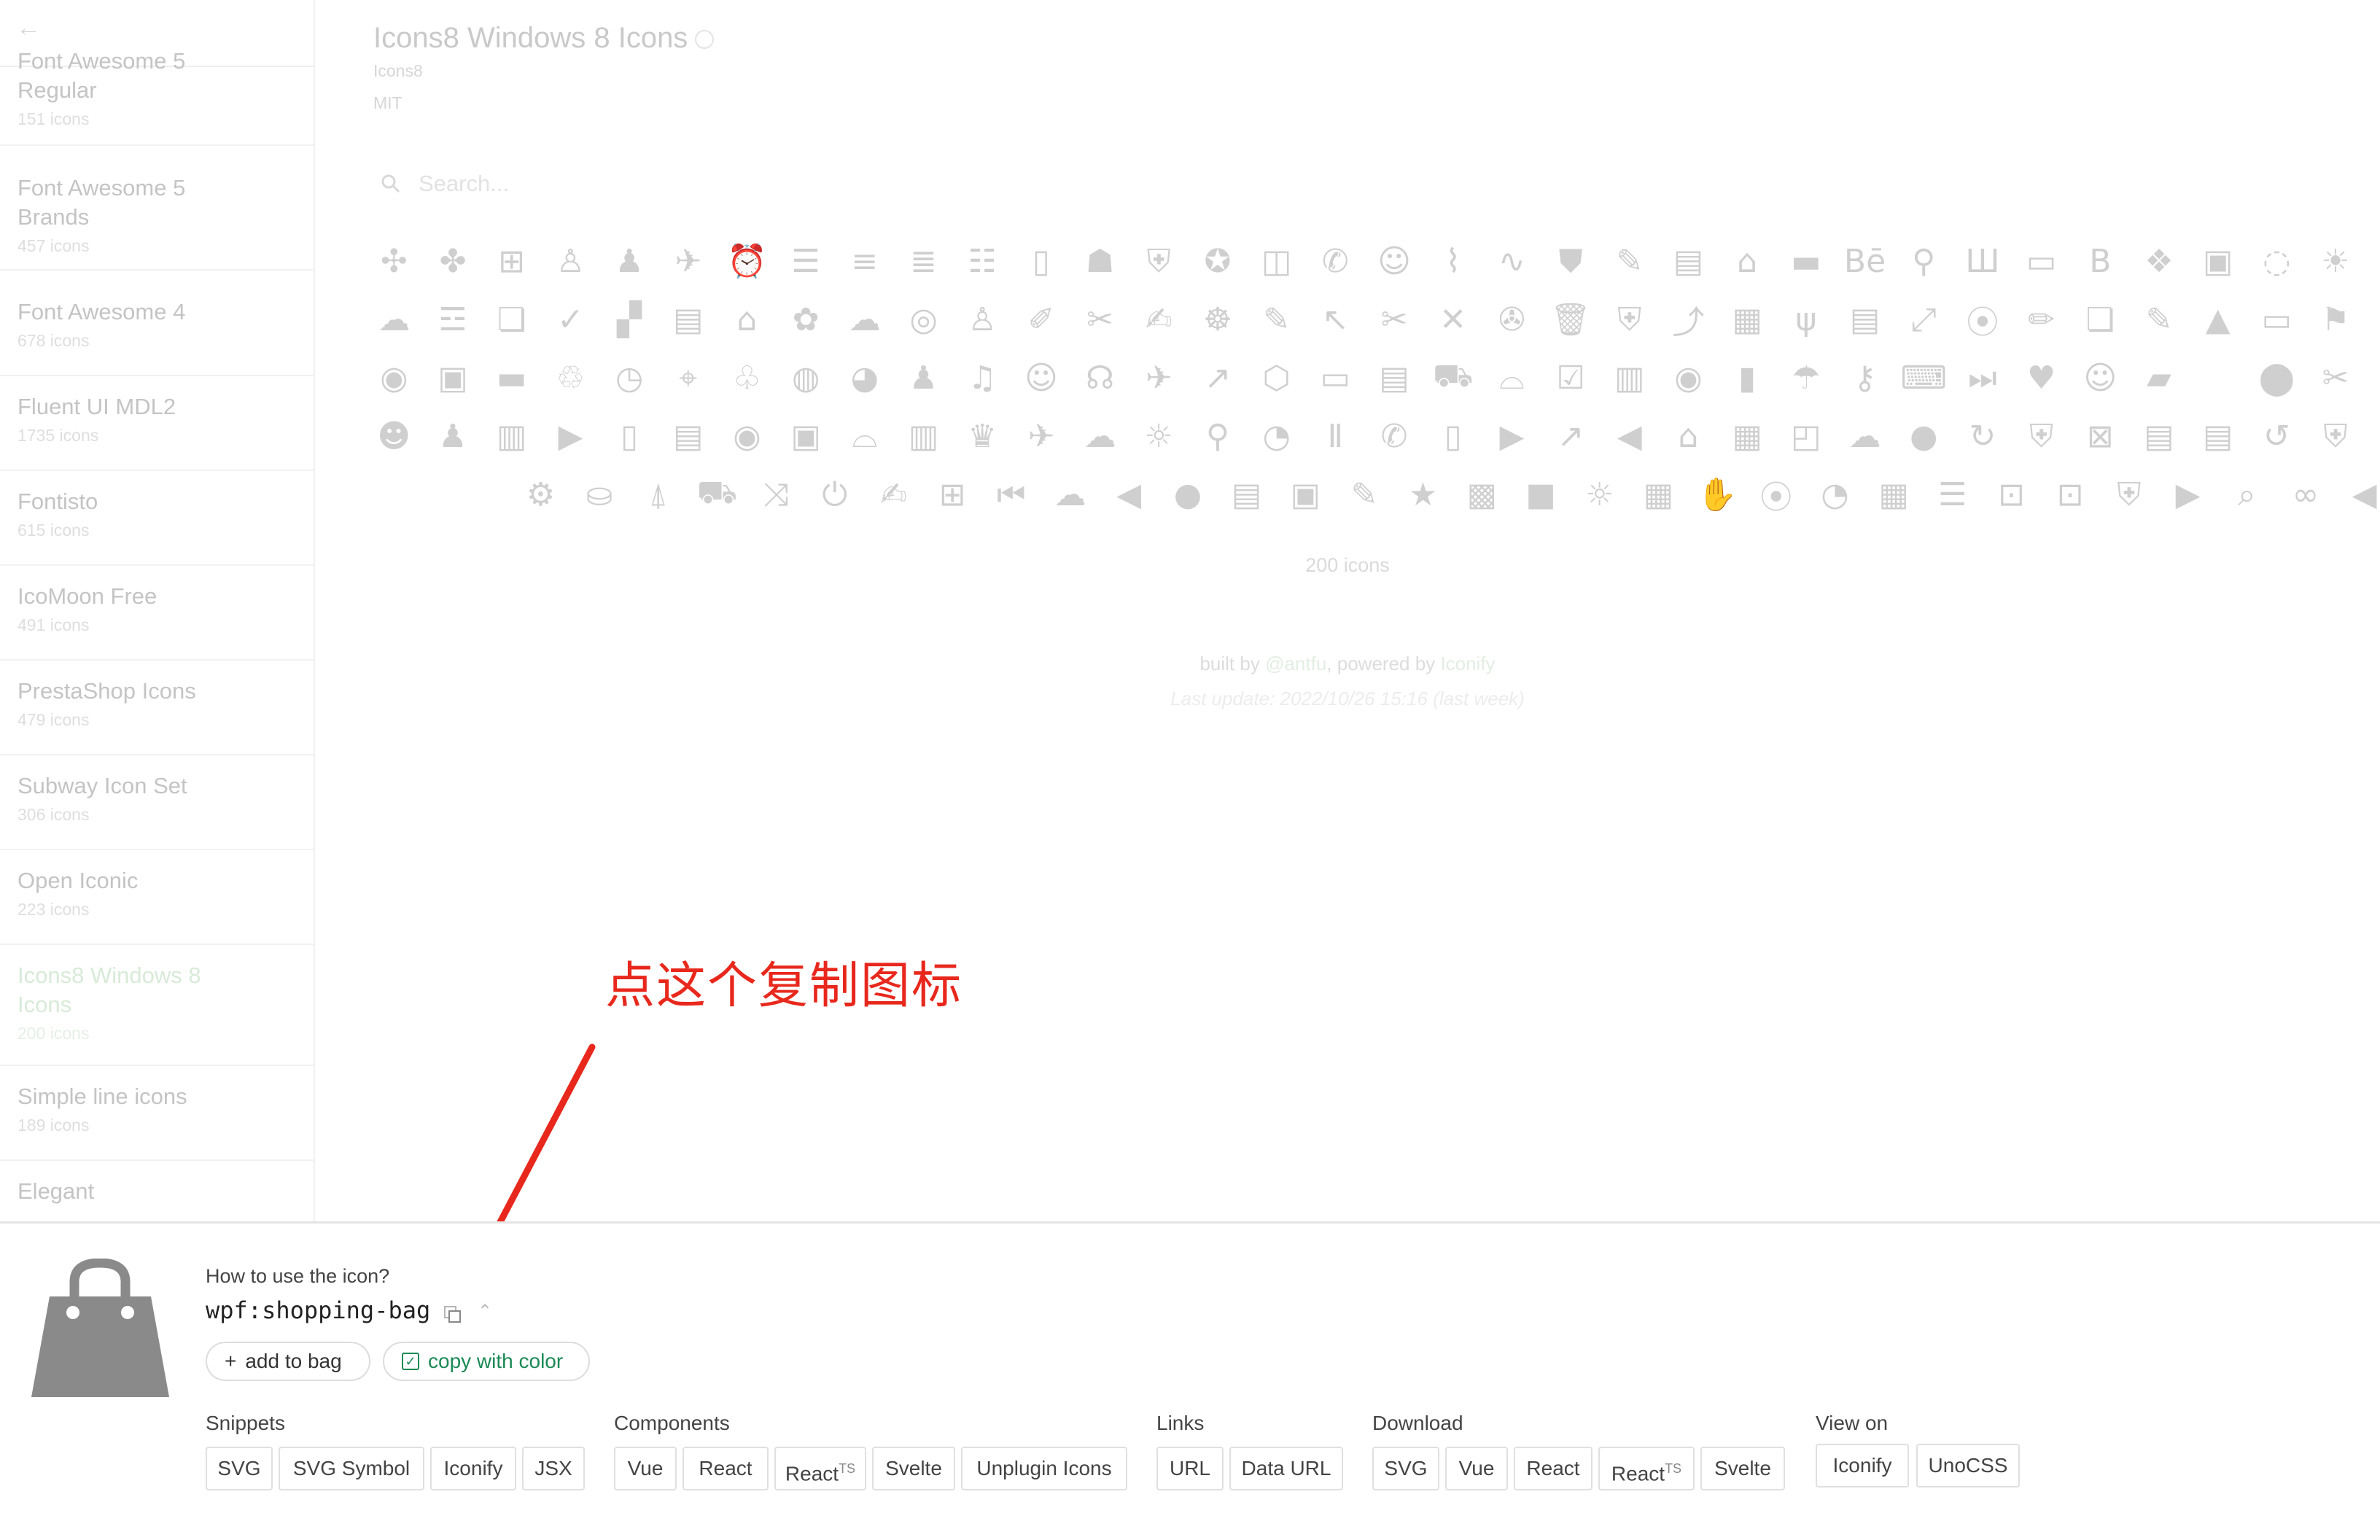  I want to click on grid-icon: ▮, so click(1747, 378).